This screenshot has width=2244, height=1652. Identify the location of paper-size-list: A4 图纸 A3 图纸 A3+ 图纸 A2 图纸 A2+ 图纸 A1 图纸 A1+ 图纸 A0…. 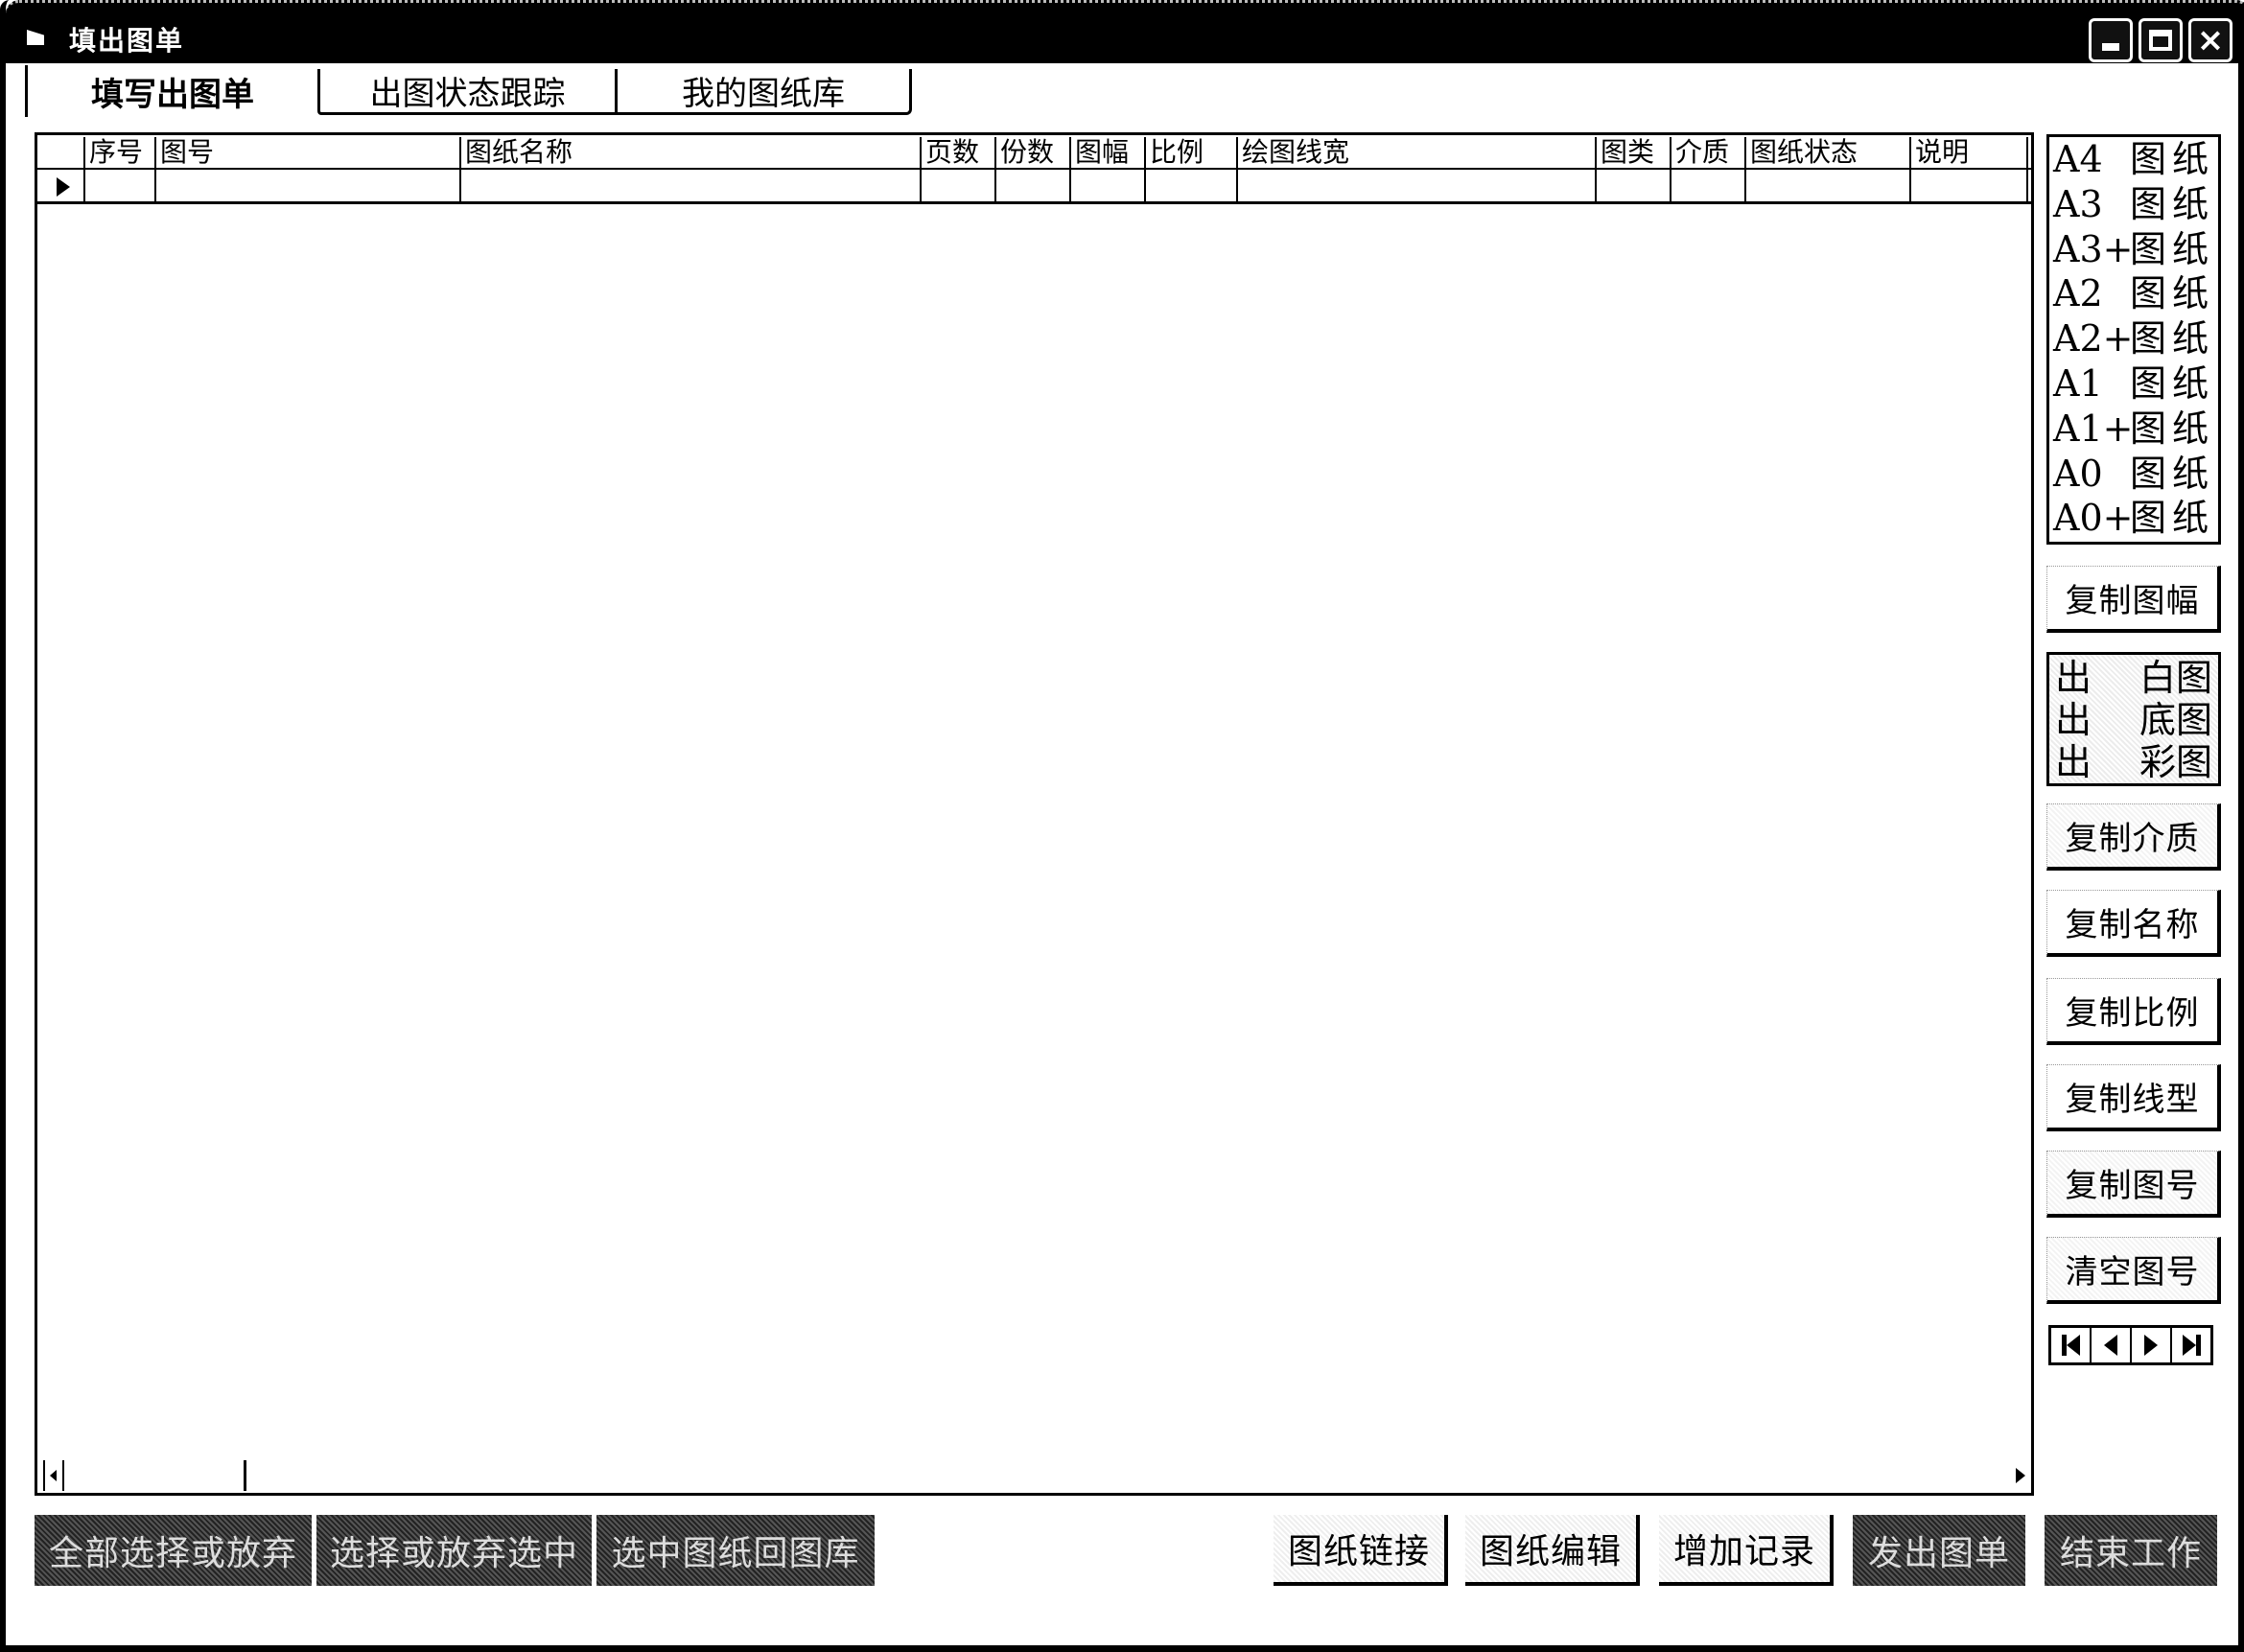
(2133, 339).